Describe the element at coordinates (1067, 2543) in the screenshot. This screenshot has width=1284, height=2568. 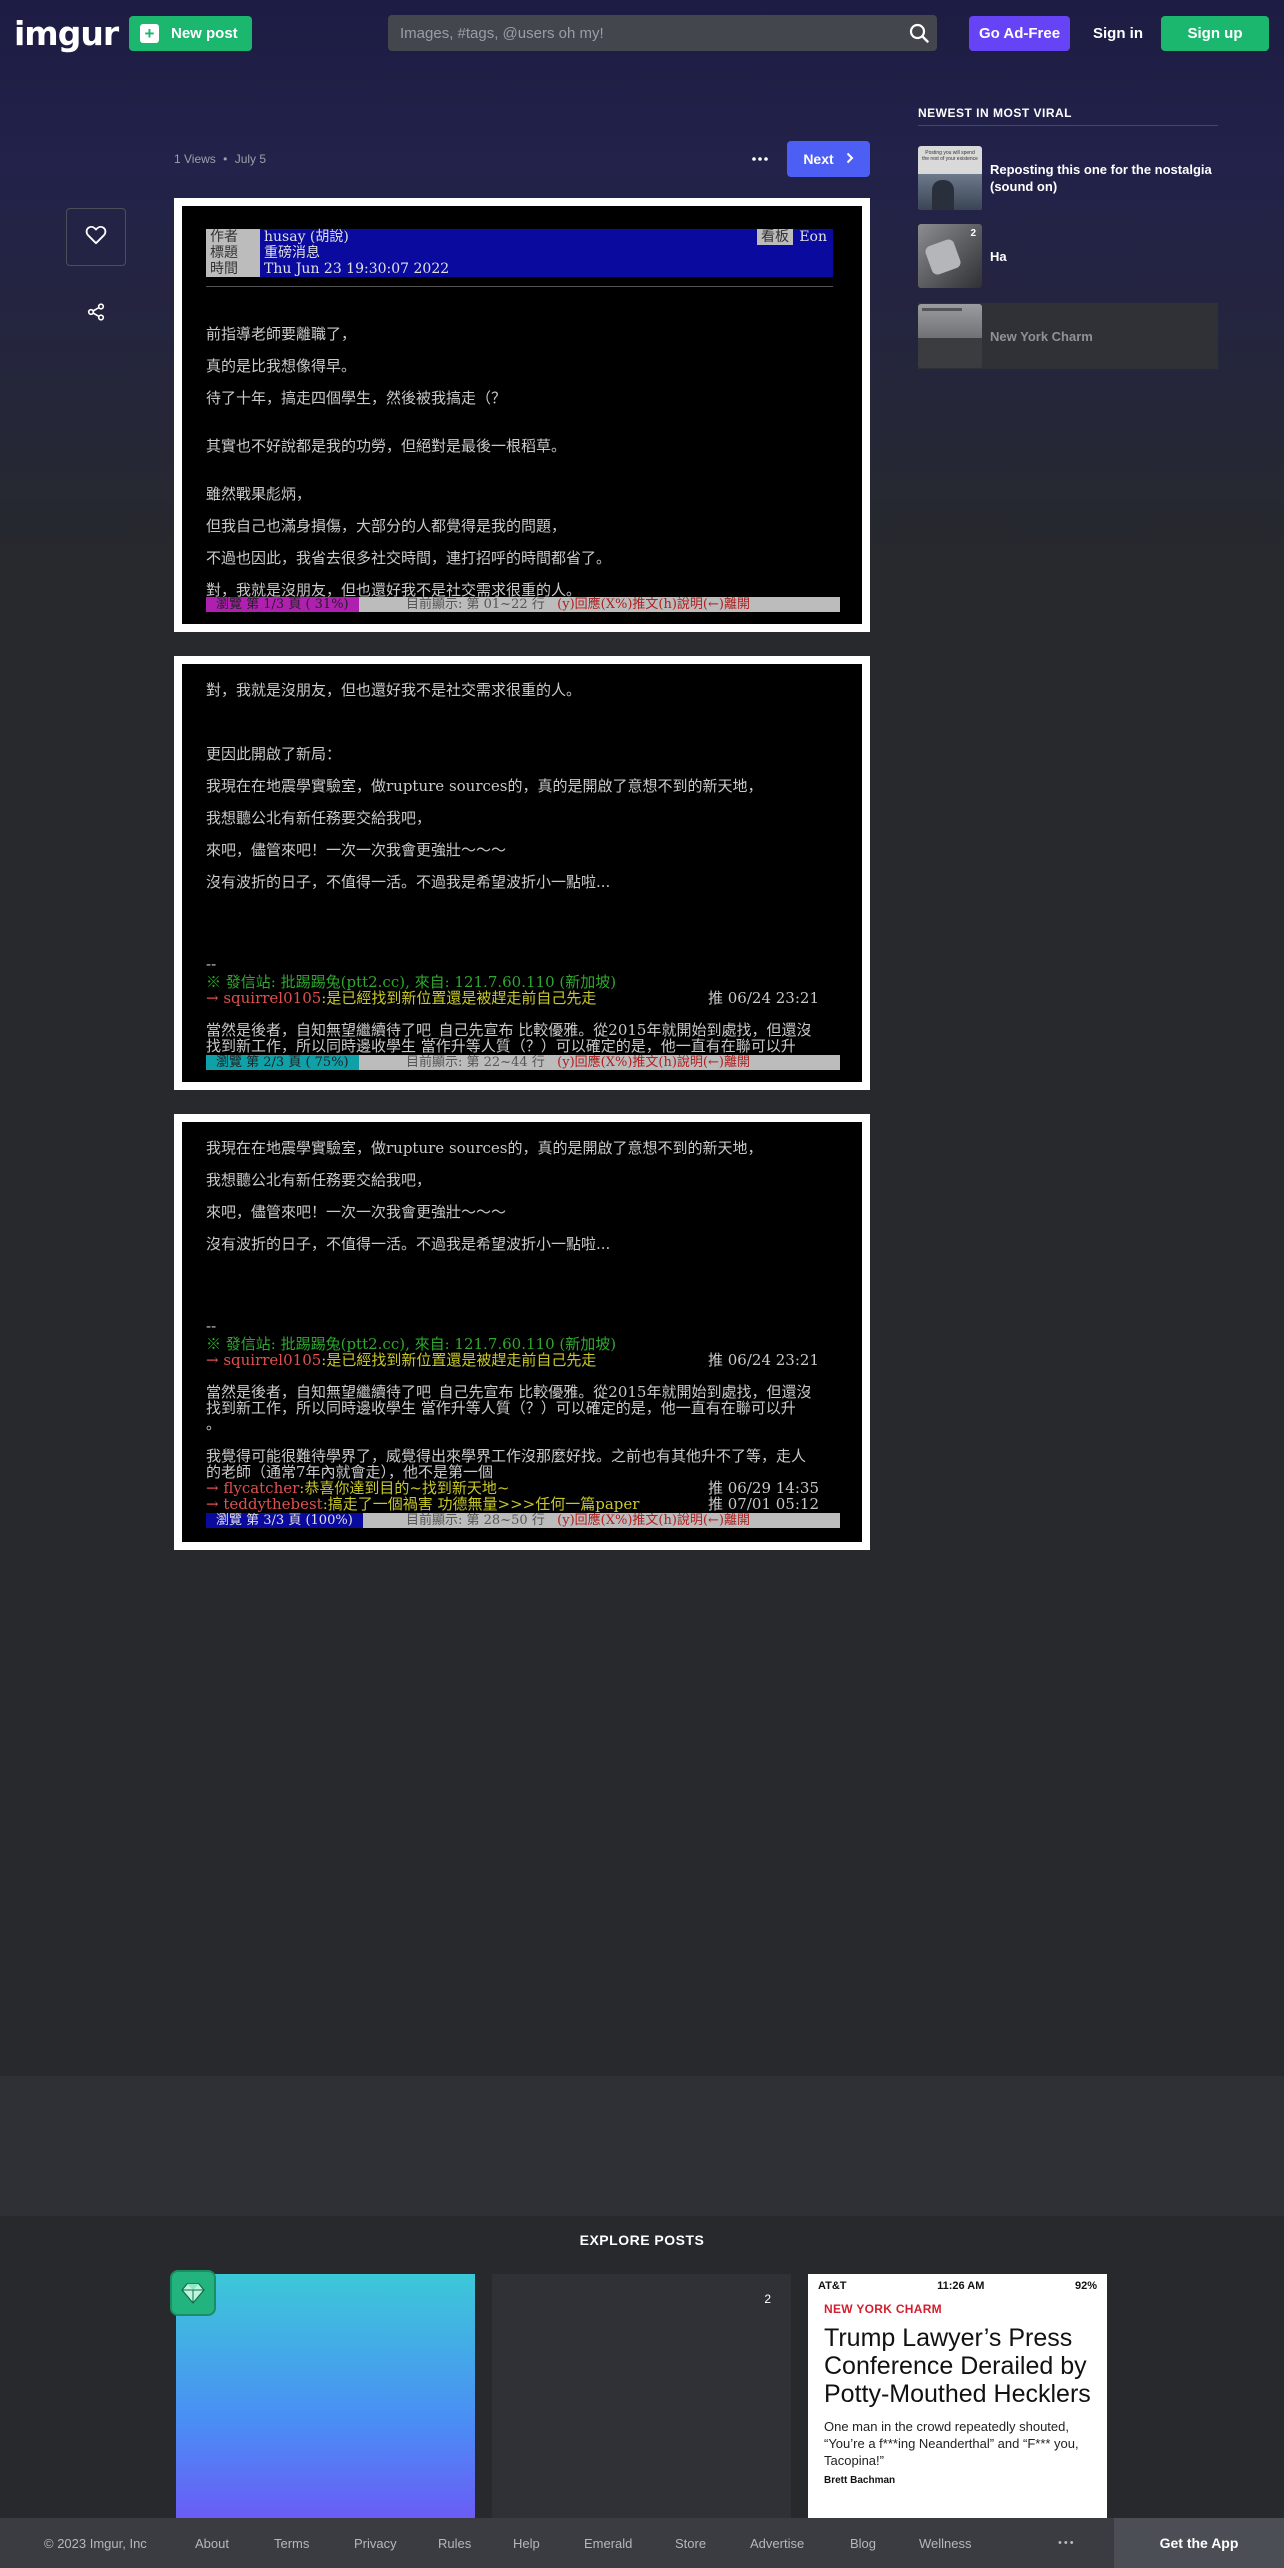
I see `more-icon: •••` at that location.